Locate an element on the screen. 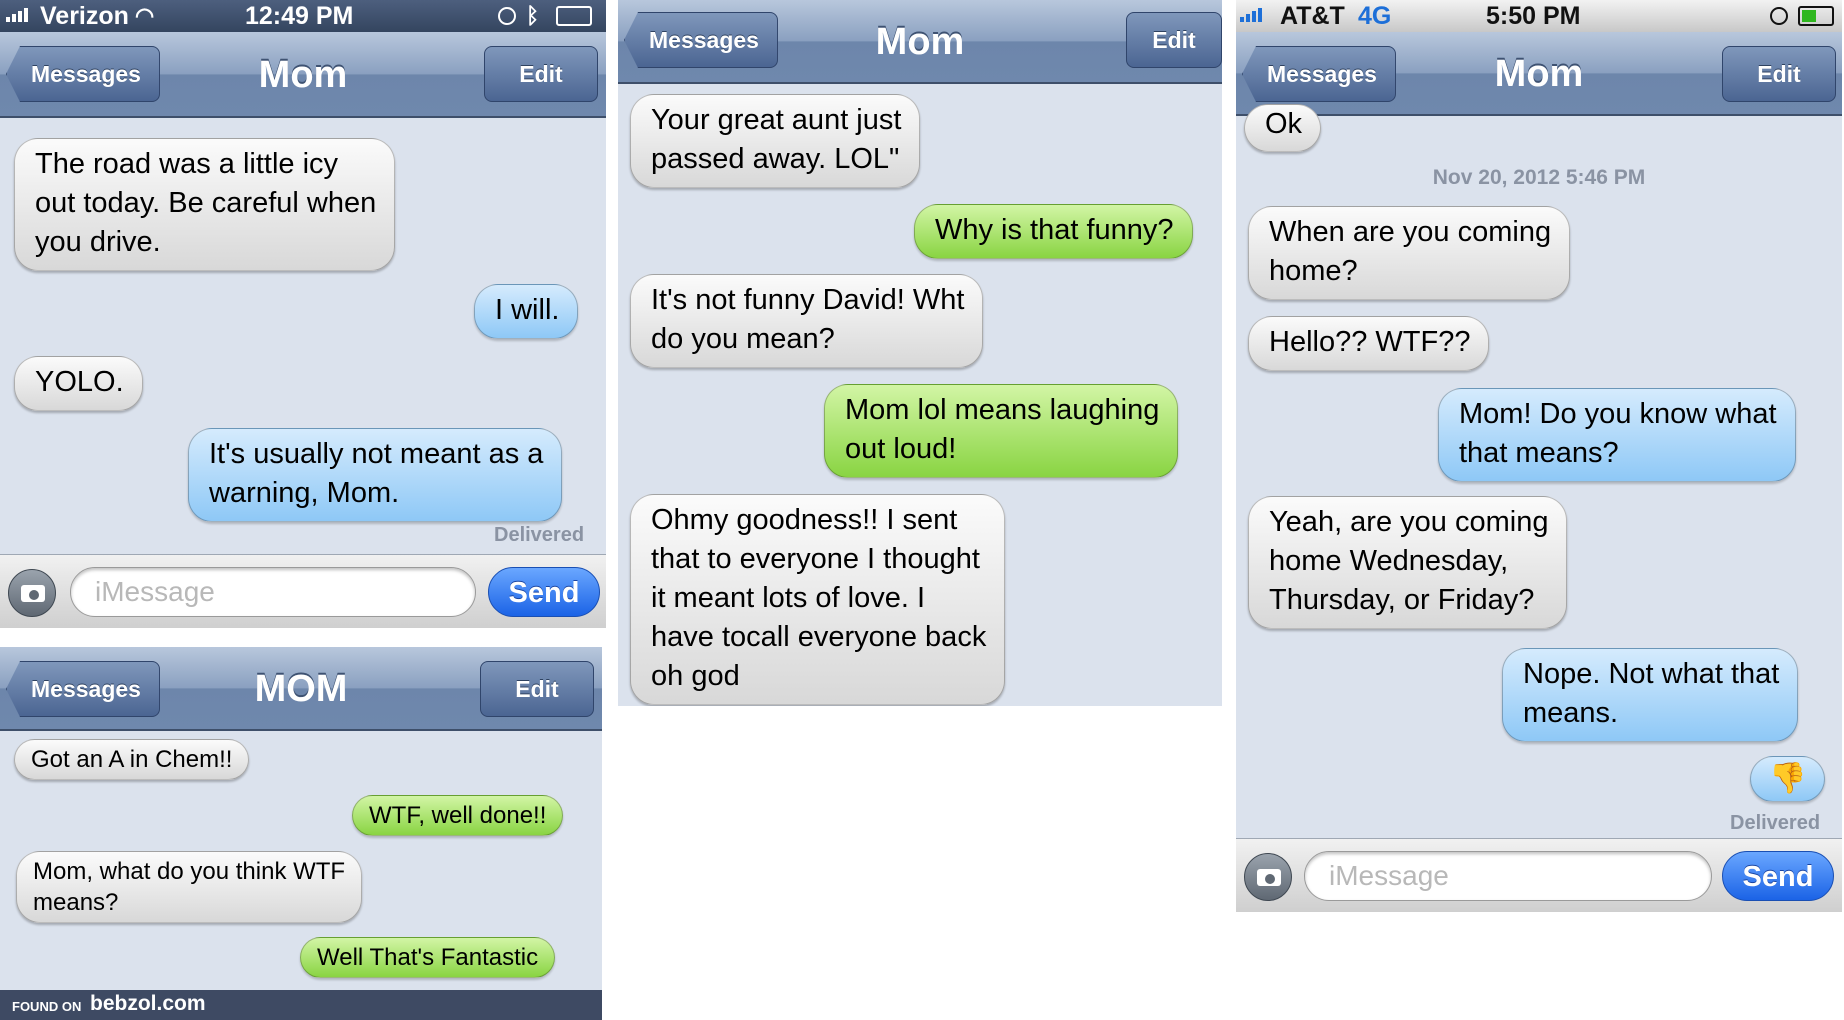 The image size is (1844, 1020). message-incoming: When are you coming home? is located at coordinates (1404, 253).